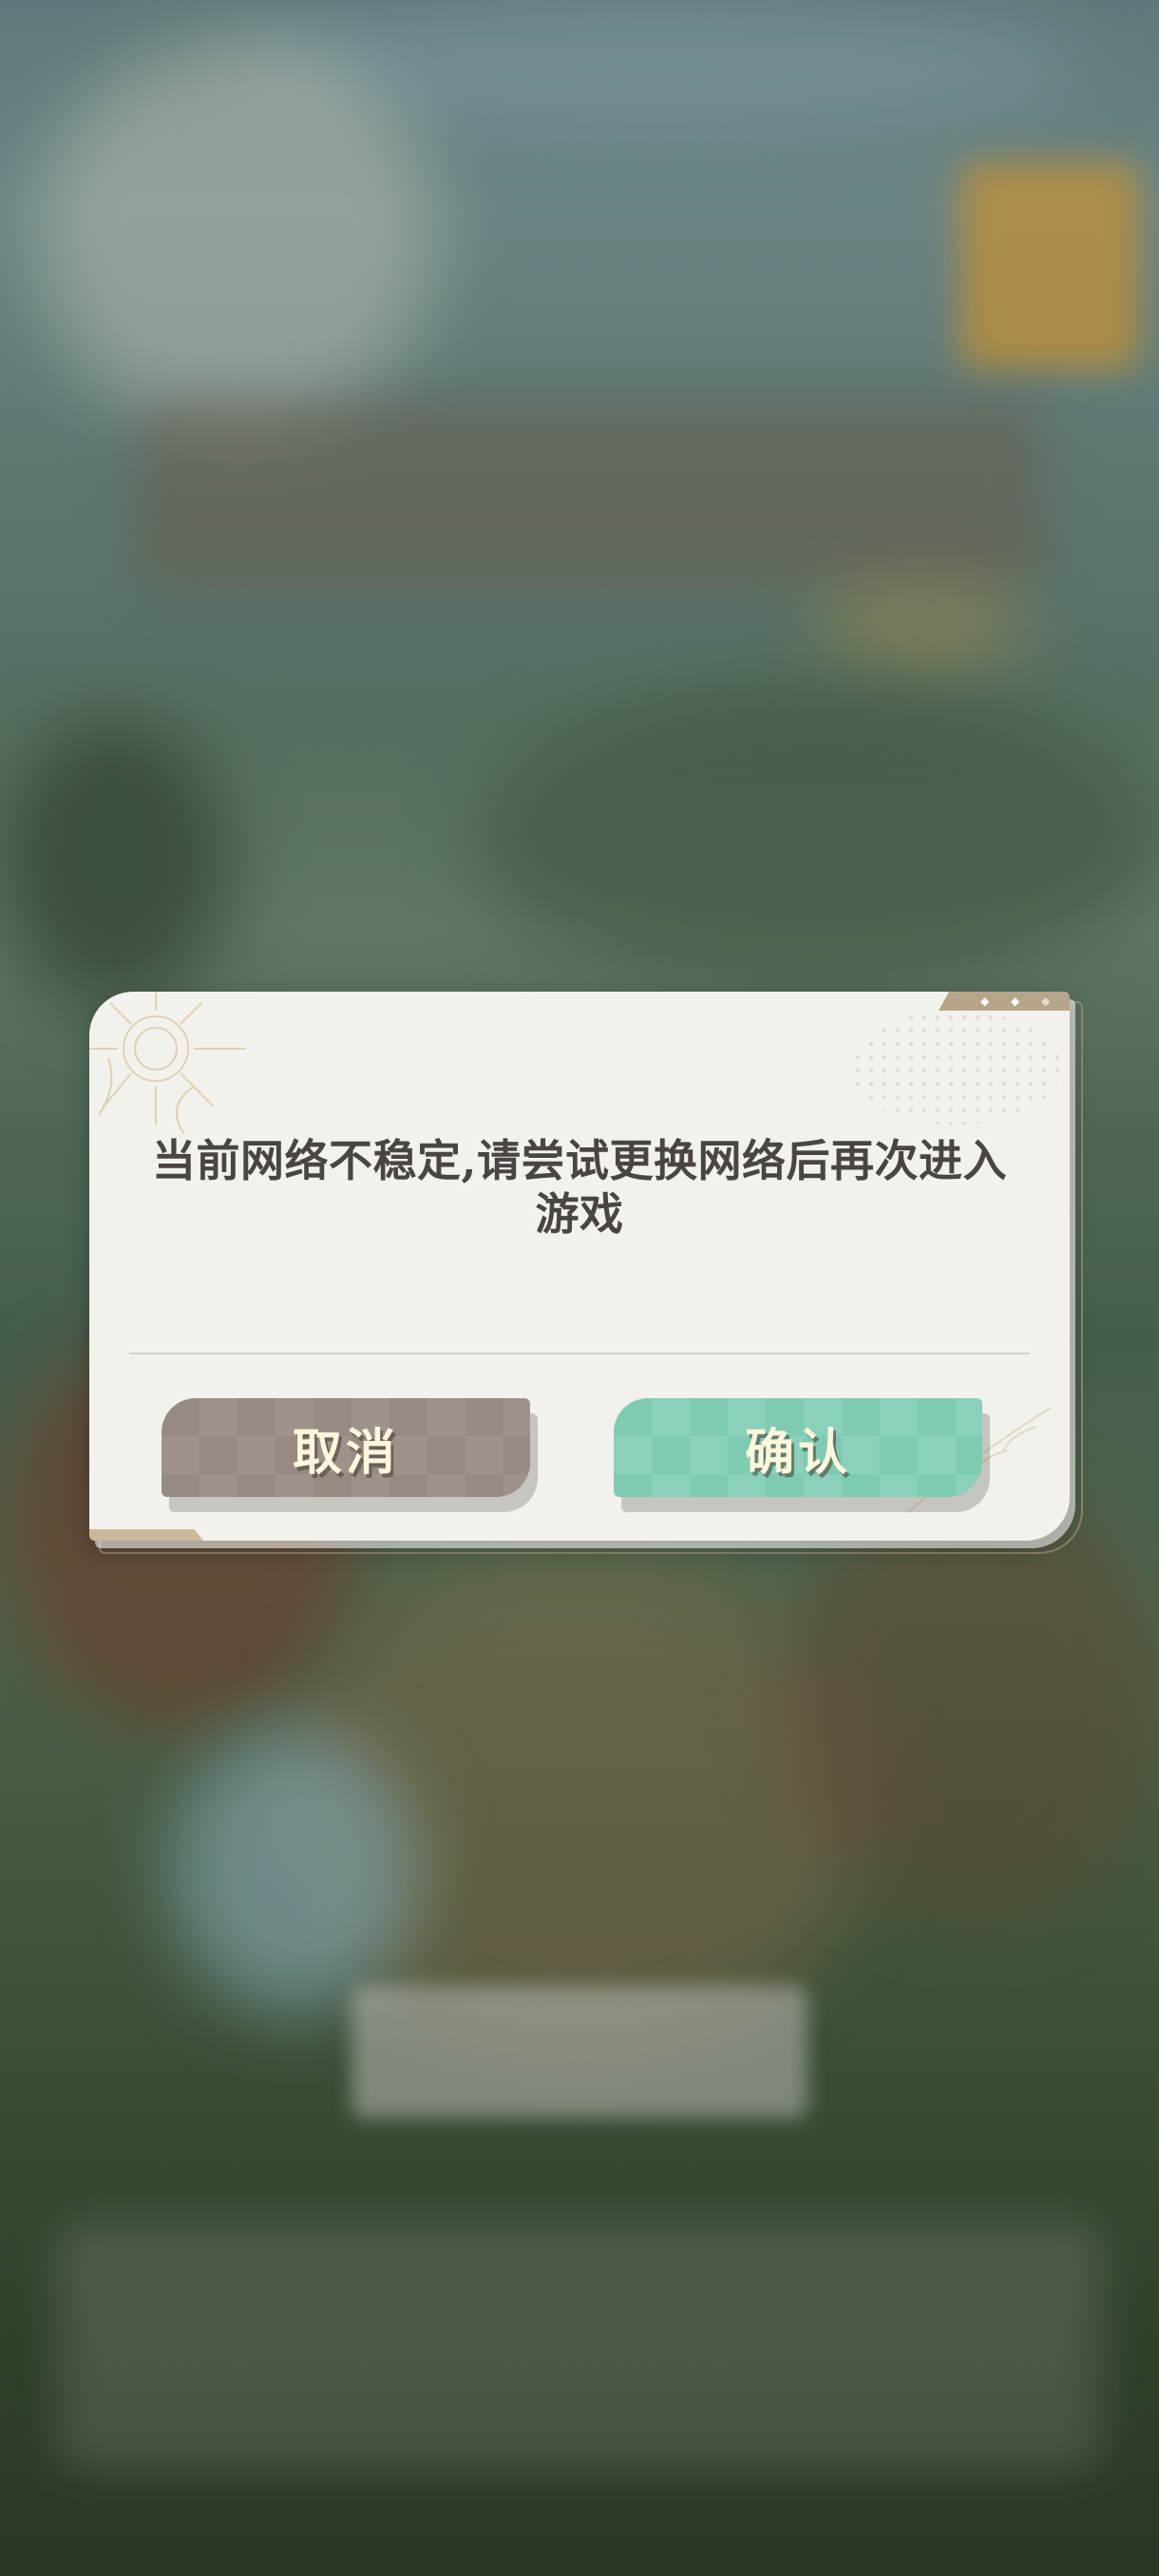  I want to click on cancel-button-label: 取消, so click(345, 1452).